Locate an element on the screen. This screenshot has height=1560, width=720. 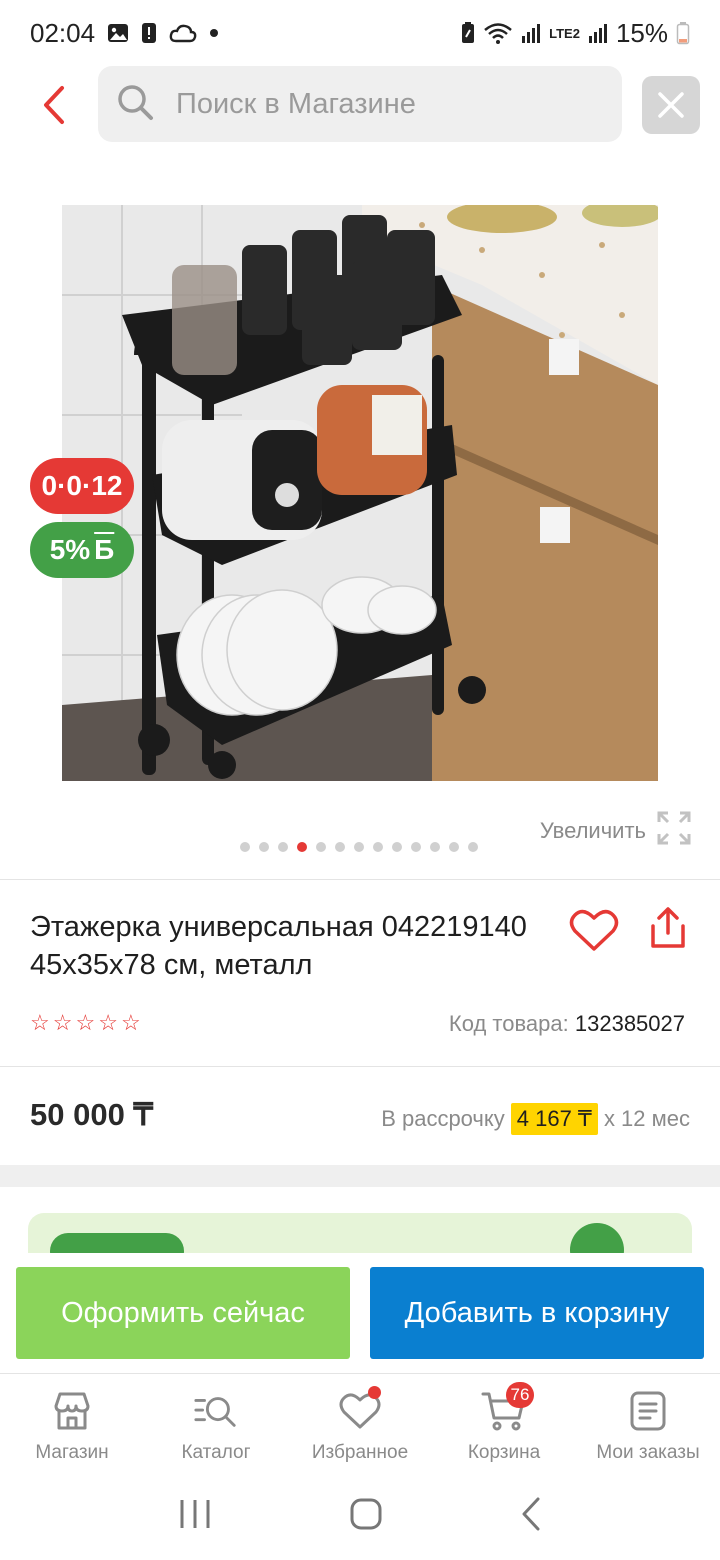
back-arrow-icon is located at coordinates (531, 1514).